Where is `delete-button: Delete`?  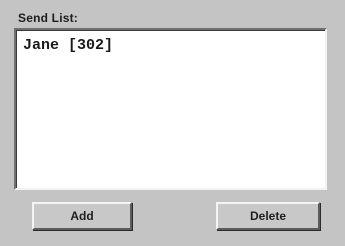 delete-button: Delete is located at coordinates (268, 216).